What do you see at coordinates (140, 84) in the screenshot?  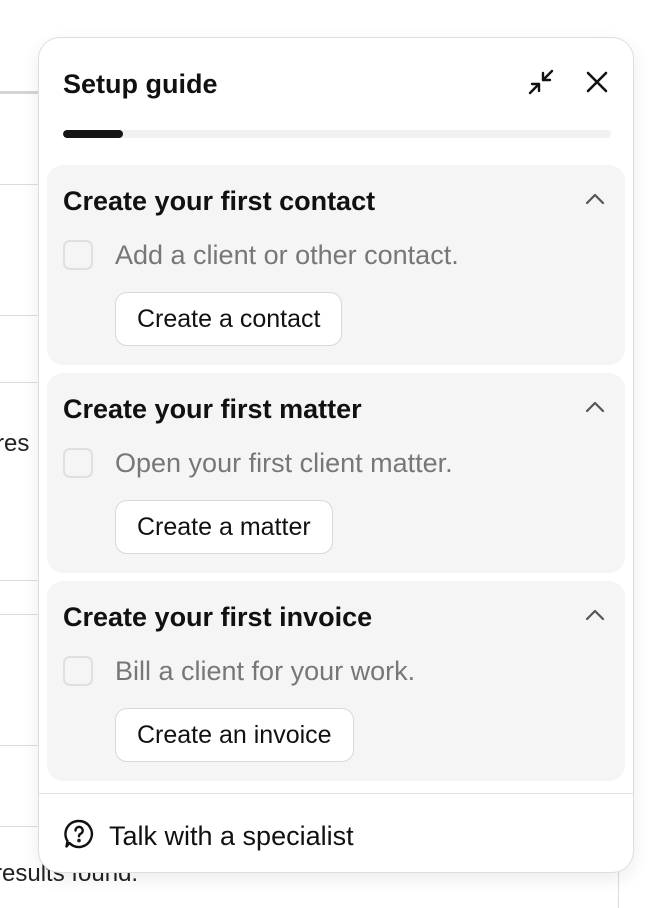 I see `setup-guide-title: Setup guide` at bounding box center [140, 84].